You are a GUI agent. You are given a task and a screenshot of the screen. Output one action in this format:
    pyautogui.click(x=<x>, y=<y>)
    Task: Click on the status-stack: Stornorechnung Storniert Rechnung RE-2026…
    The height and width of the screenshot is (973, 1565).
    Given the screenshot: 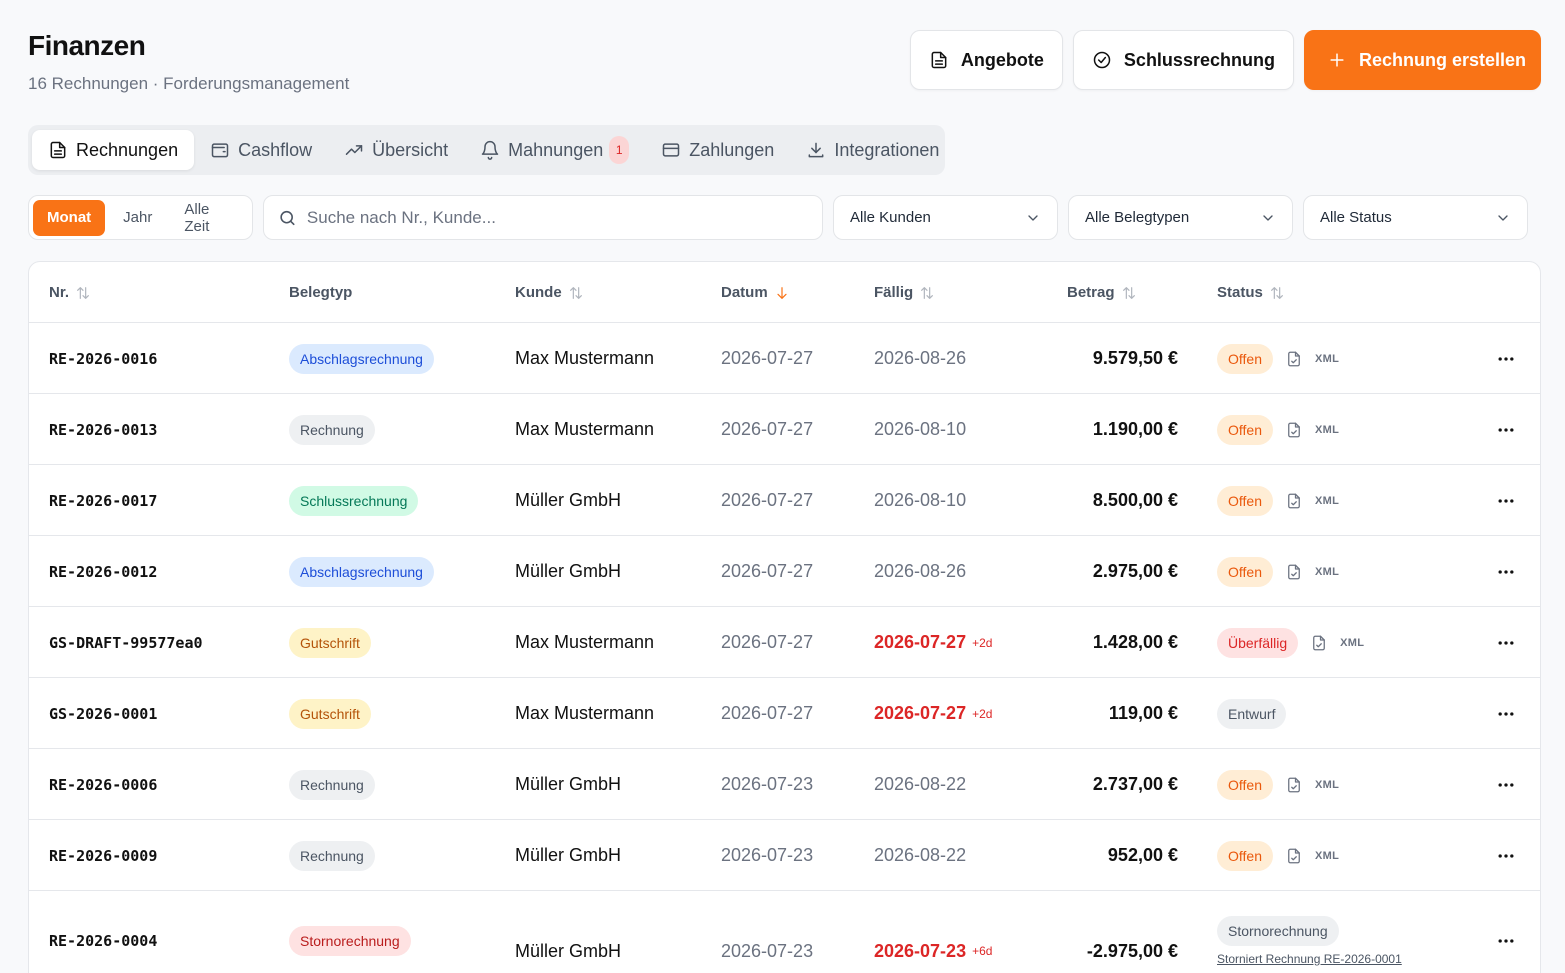 What is the action you would take?
    pyautogui.click(x=1309, y=941)
    